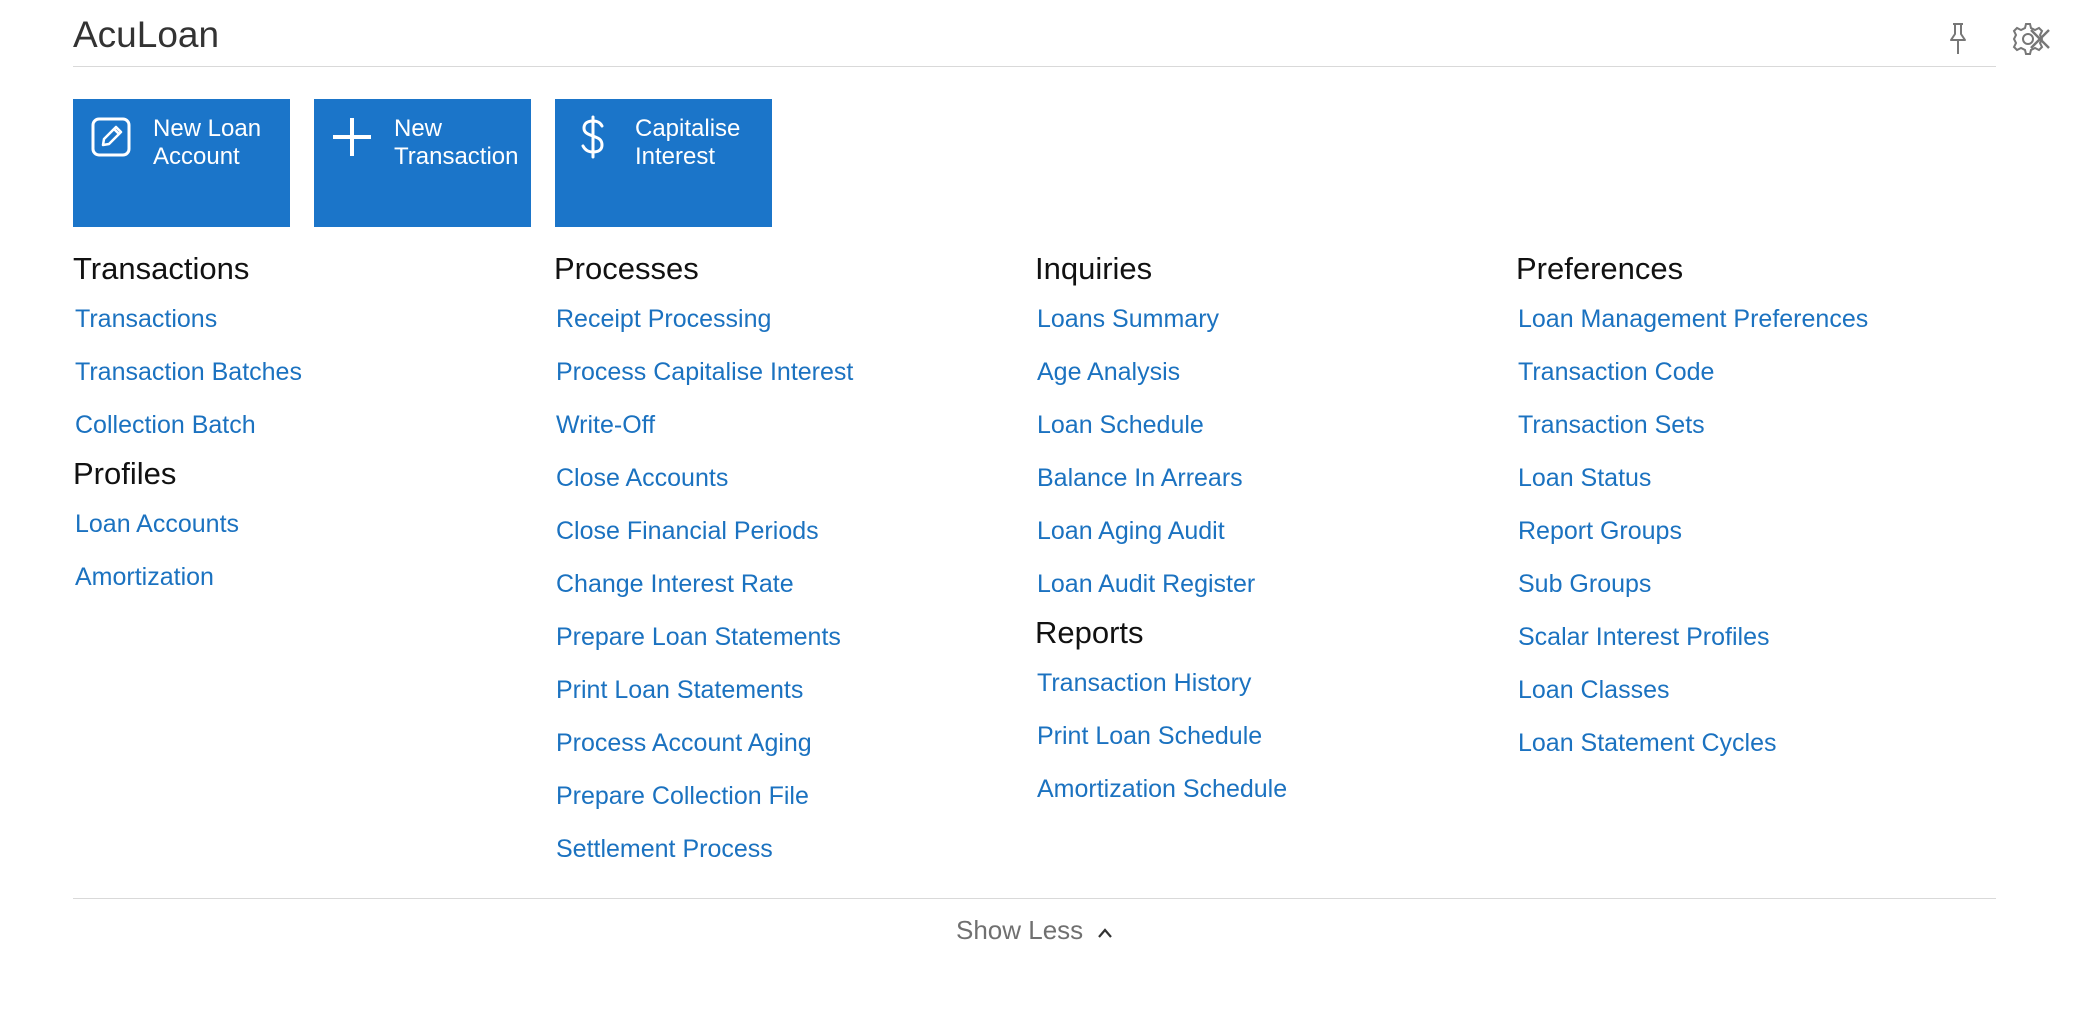  What do you see at coordinates (593, 137) in the screenshot?
I see `dollar-icon` at bounding box center [593, 137].